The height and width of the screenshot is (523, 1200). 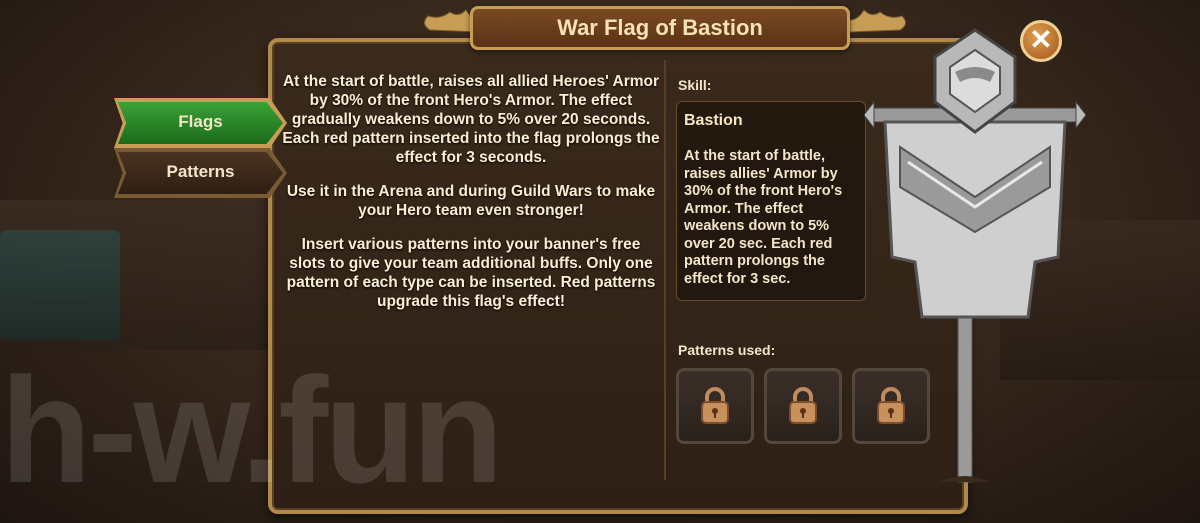 What do you see at coordinates (878, 21) in the screenshot?
I see `right-wing-ornament` at bounding box center [878, 21].